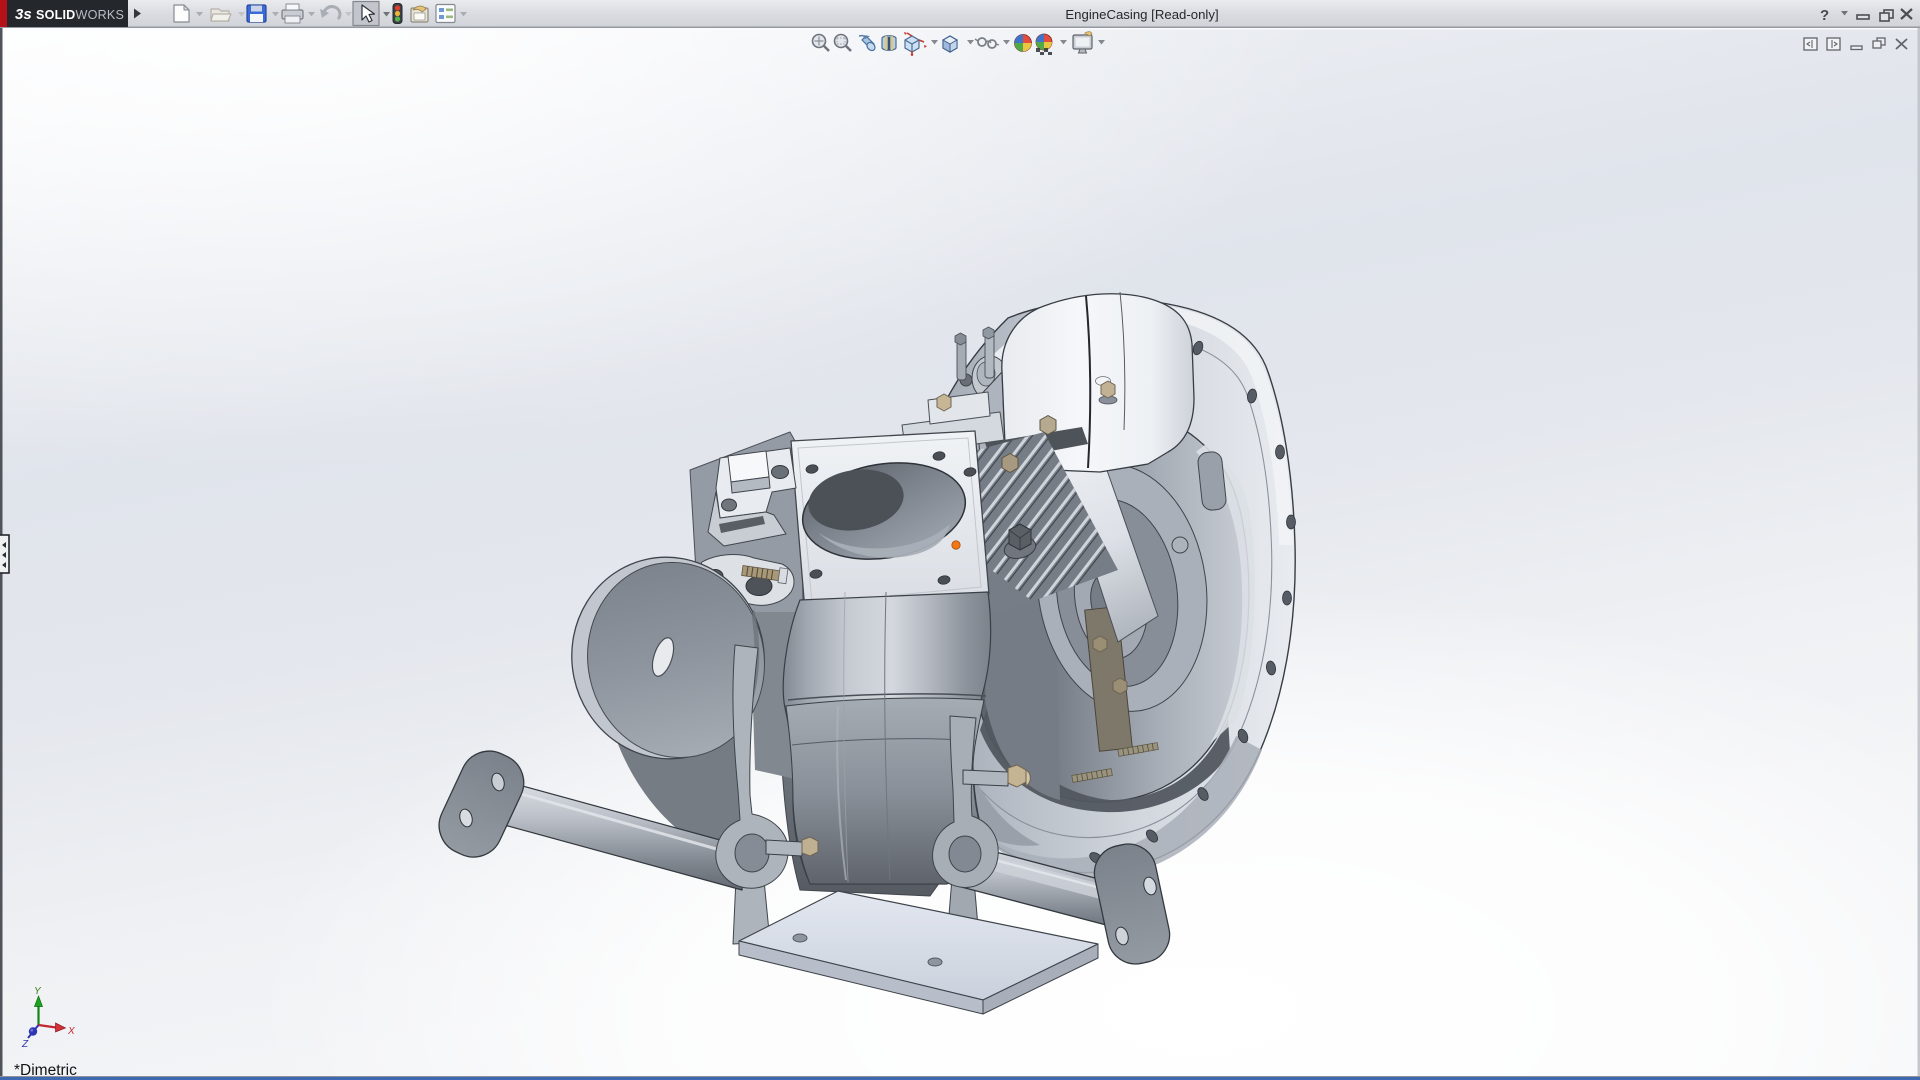  What do you see at coordinates (23, 14) in the screenshot?
I see `svg-text: 3s` at bounding box center [23, 14].